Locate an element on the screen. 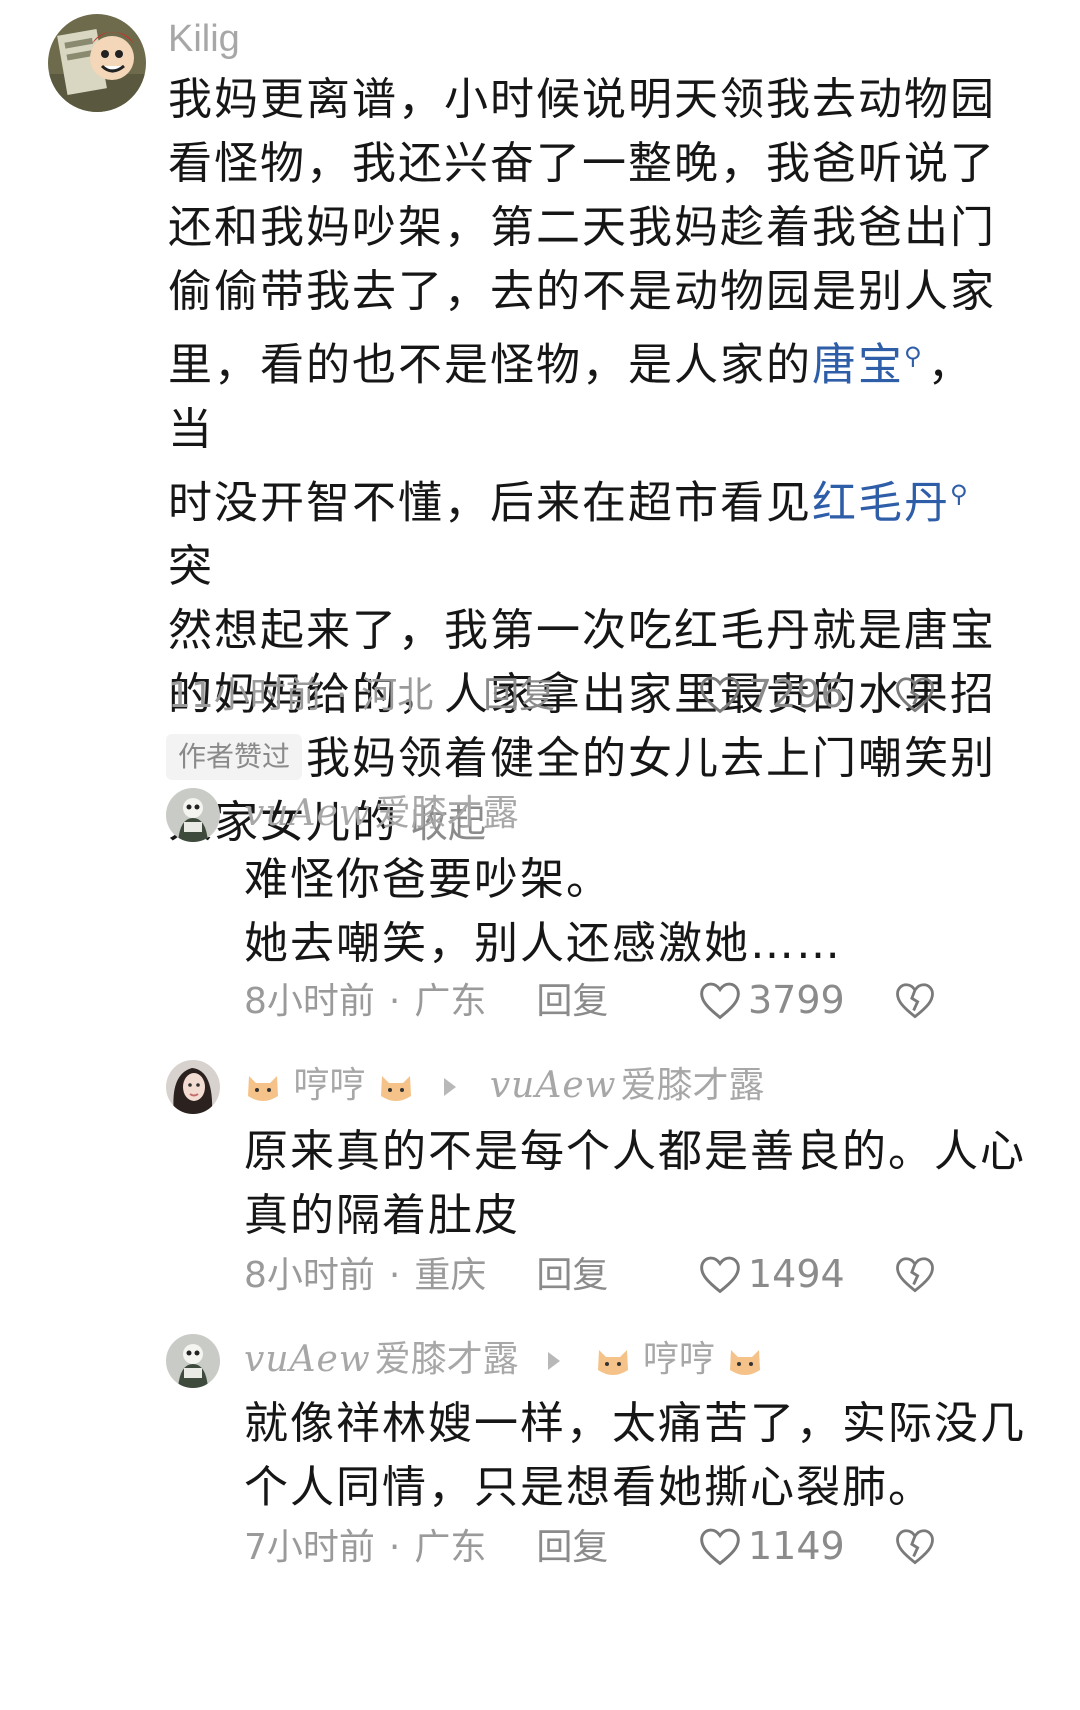  comment-meta: 11小时前 · 河北 回复 is located at coordinates (361, 696).